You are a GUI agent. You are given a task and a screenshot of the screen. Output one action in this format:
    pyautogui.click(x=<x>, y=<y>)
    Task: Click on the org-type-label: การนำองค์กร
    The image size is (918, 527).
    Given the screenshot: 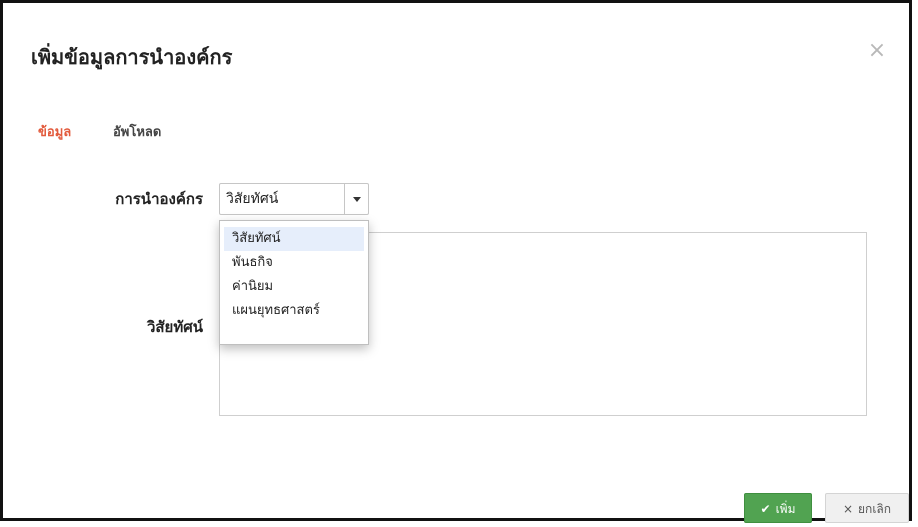 What is the action you would take?
    pyautogui.click(x=159, y=199)
    